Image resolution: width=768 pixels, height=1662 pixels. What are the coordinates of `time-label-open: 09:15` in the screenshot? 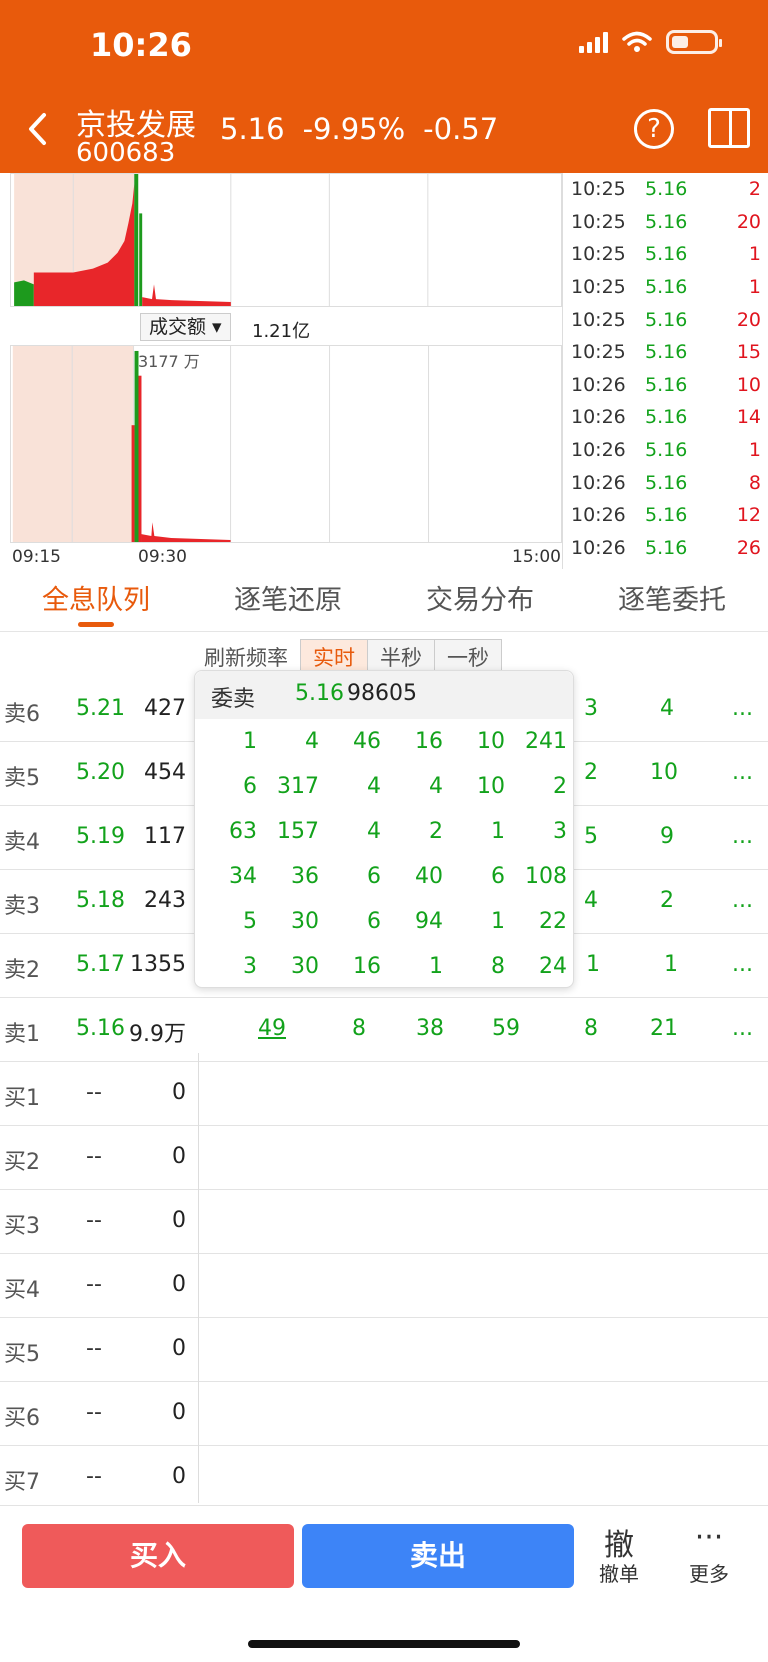 It's located at (36, 557).